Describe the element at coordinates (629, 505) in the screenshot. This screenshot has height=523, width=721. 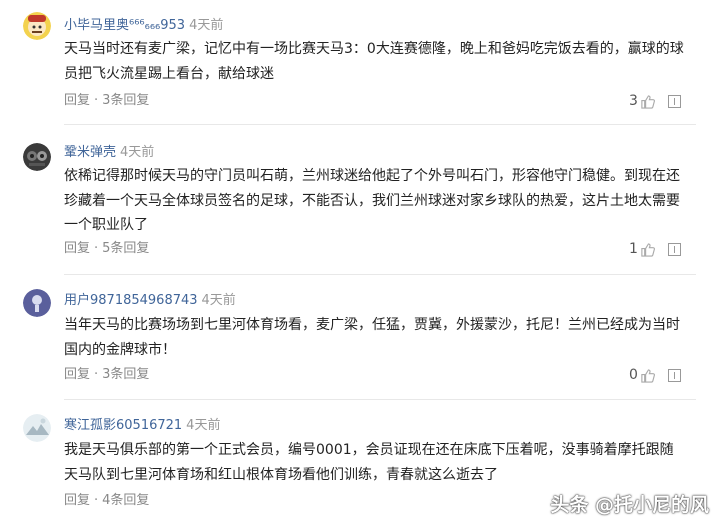
I see `watermark: 头条 @托小尼的风` at that location.